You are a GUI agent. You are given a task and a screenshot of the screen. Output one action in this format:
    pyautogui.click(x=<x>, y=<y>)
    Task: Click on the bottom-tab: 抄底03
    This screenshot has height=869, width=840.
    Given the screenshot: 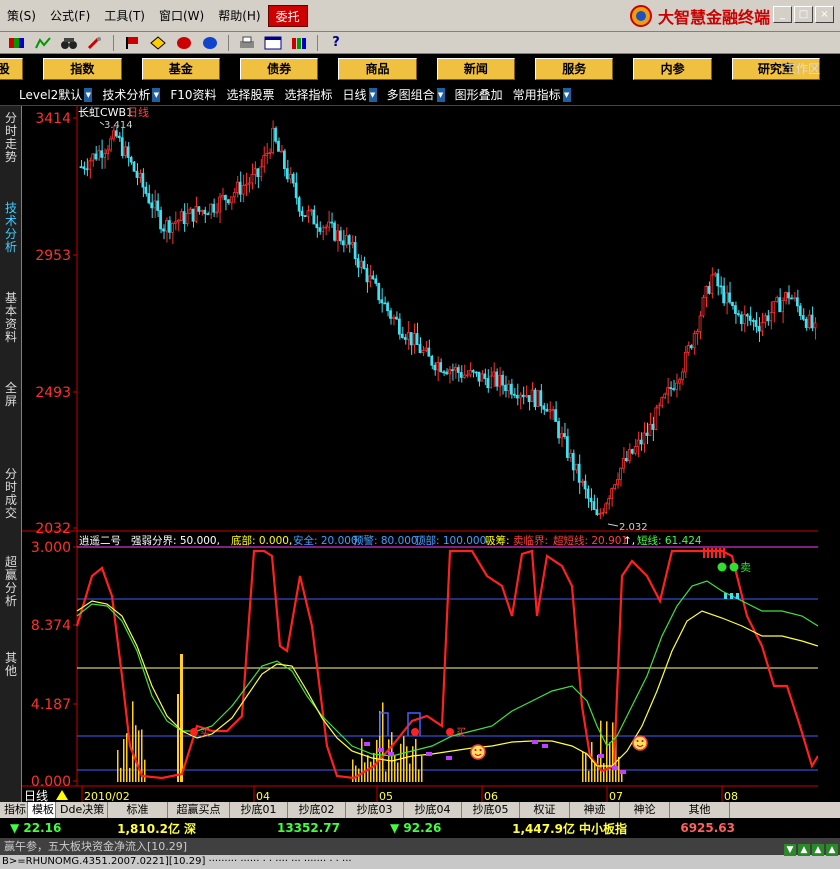 What is the action you would take?
    pyautogui.click(x=375, y=810)
    